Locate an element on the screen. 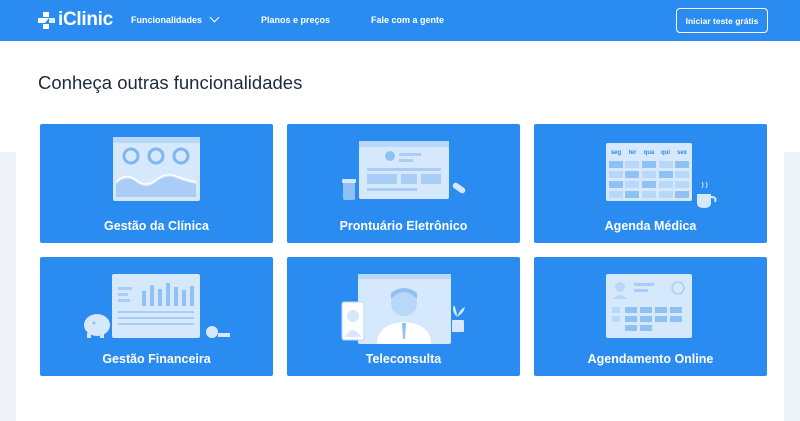  card-gestao-financeira: Gestão Financeira is located at coordinates (156, 316).